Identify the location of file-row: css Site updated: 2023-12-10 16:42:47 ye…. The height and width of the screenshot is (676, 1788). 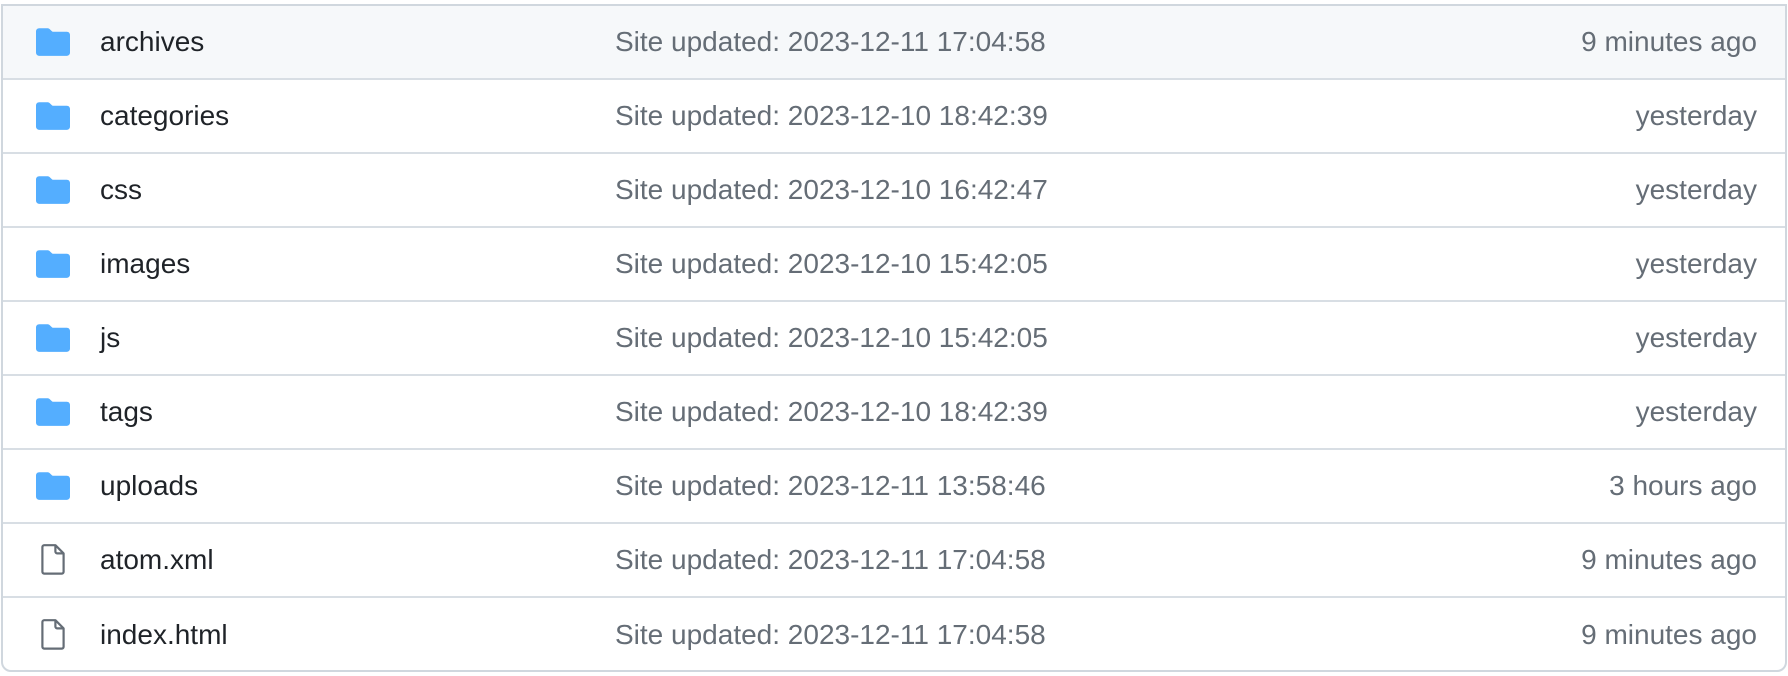
(894, 191).